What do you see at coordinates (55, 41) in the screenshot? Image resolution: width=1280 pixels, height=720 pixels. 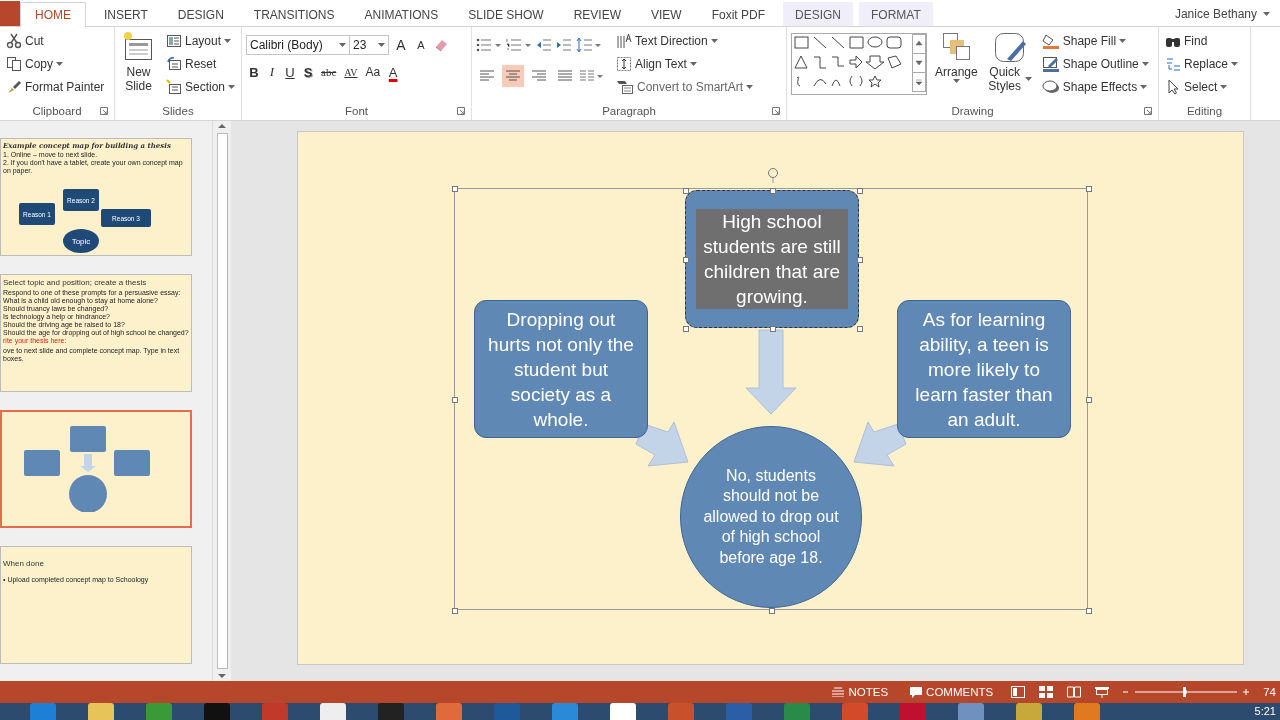 I see `ribbon-command: Cut` at bounding box center [55, 41].